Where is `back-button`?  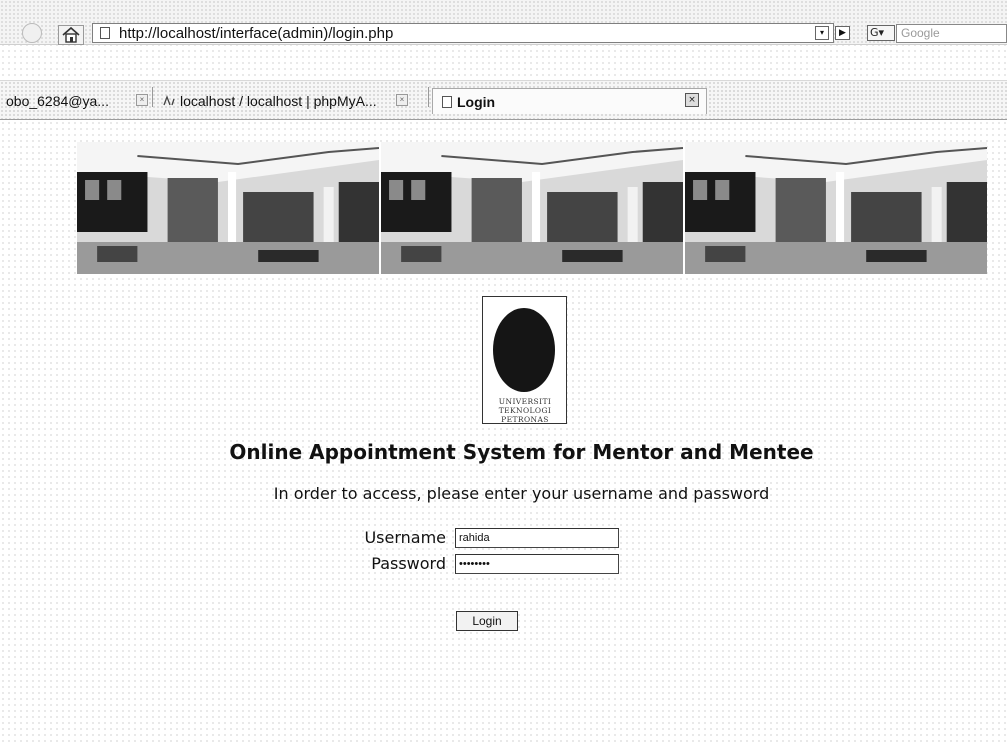 back-button is located at coordinates (32, 33).